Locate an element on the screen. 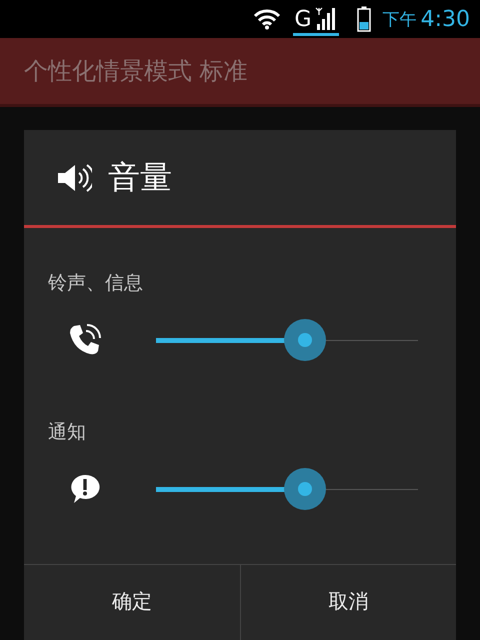 This screenshot has width=480, height=640. dialog-title: 音量 is located at coordinates (140, 177).